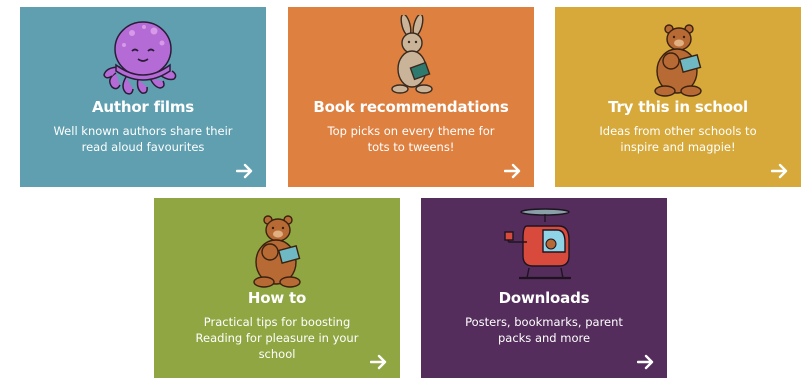 This screenshot has width=812, height=378. What do you see at coordinates (678, 107) in the screenshot?
I see `card-title: Try this in school` at bounding box center [678, 107].